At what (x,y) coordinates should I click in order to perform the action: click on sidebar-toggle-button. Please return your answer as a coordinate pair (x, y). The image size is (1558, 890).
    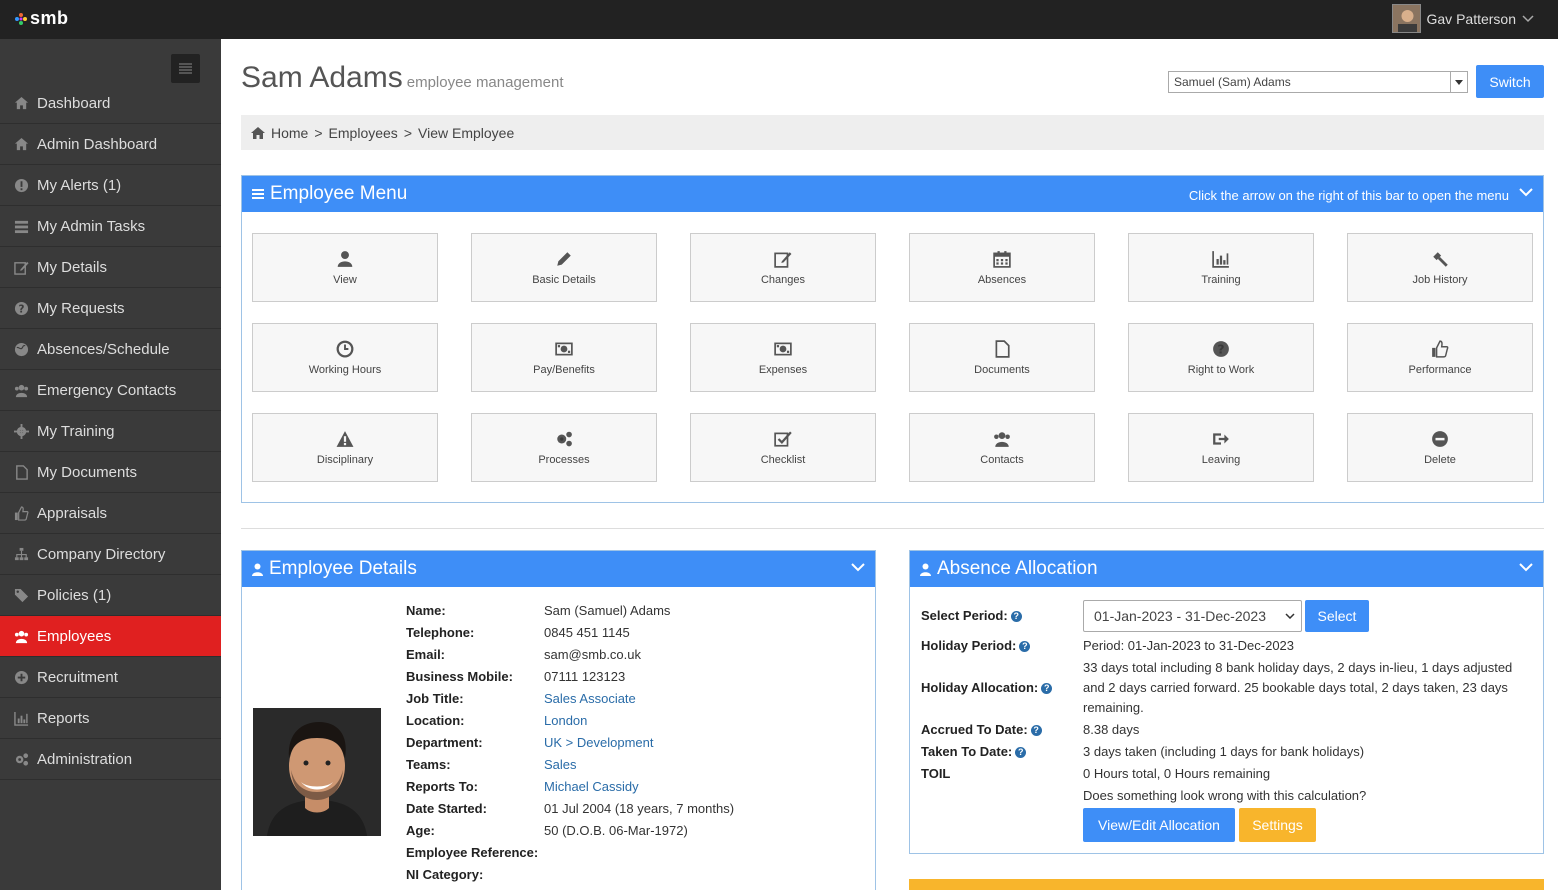
    Looking at the image, I should click on (185, 68).